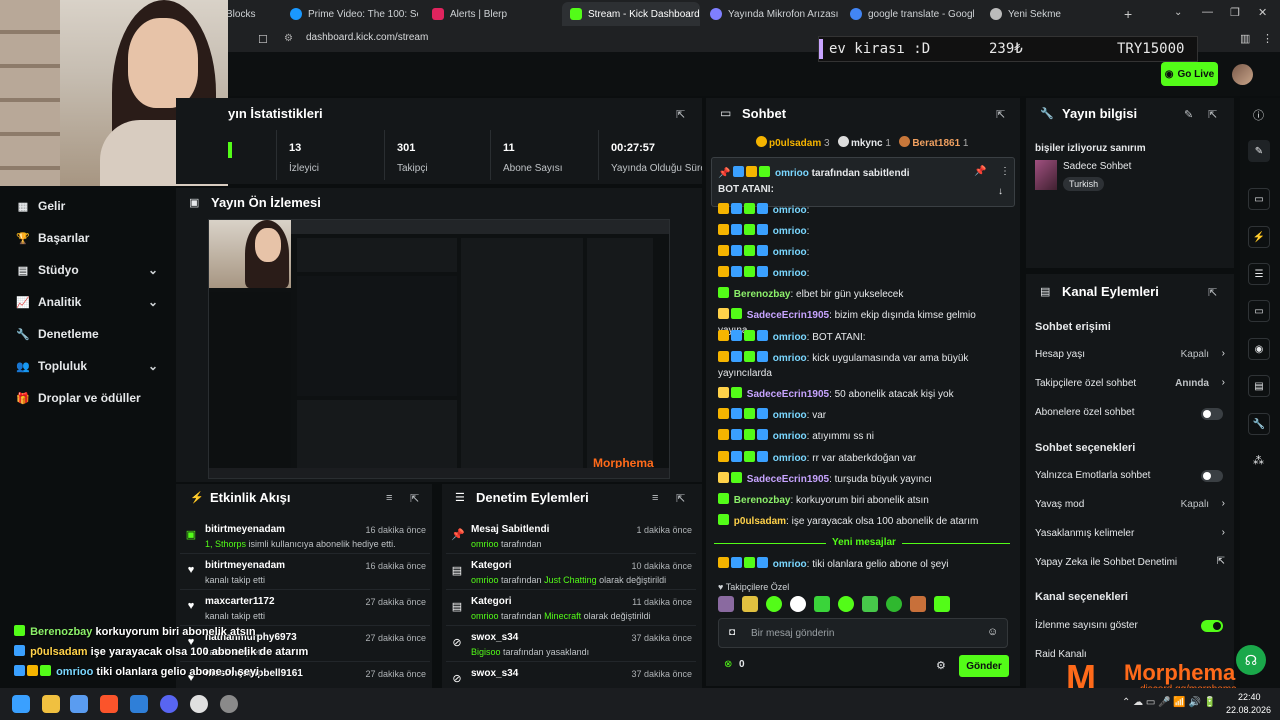  I want to click on emote-only-toggle, so click(1212, 476).